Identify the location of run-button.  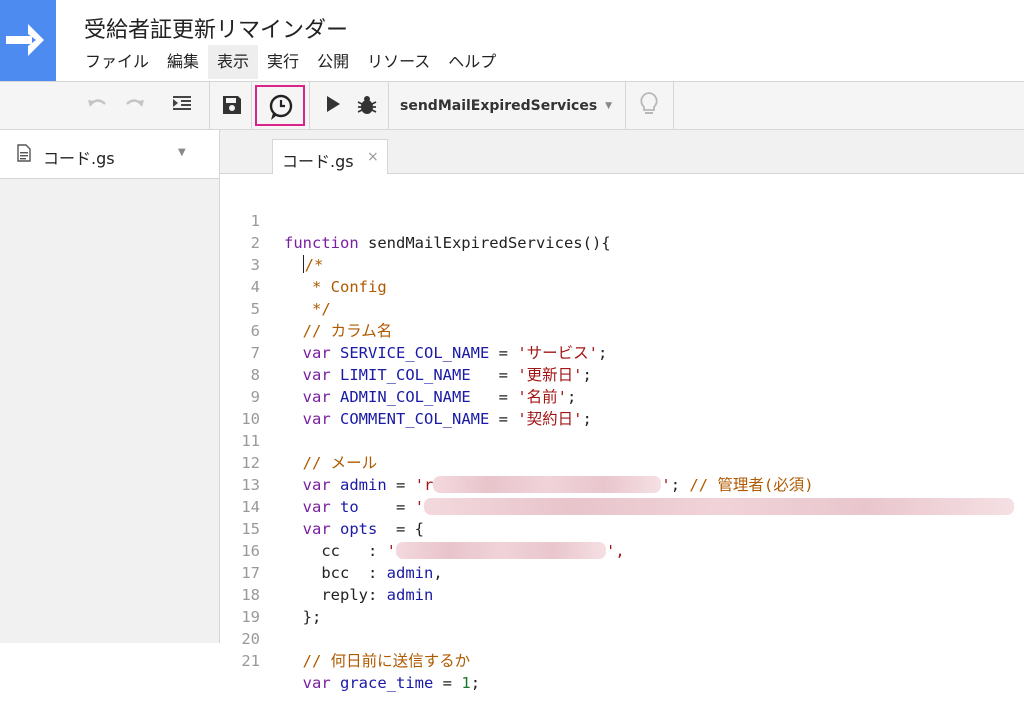
(333, 105).